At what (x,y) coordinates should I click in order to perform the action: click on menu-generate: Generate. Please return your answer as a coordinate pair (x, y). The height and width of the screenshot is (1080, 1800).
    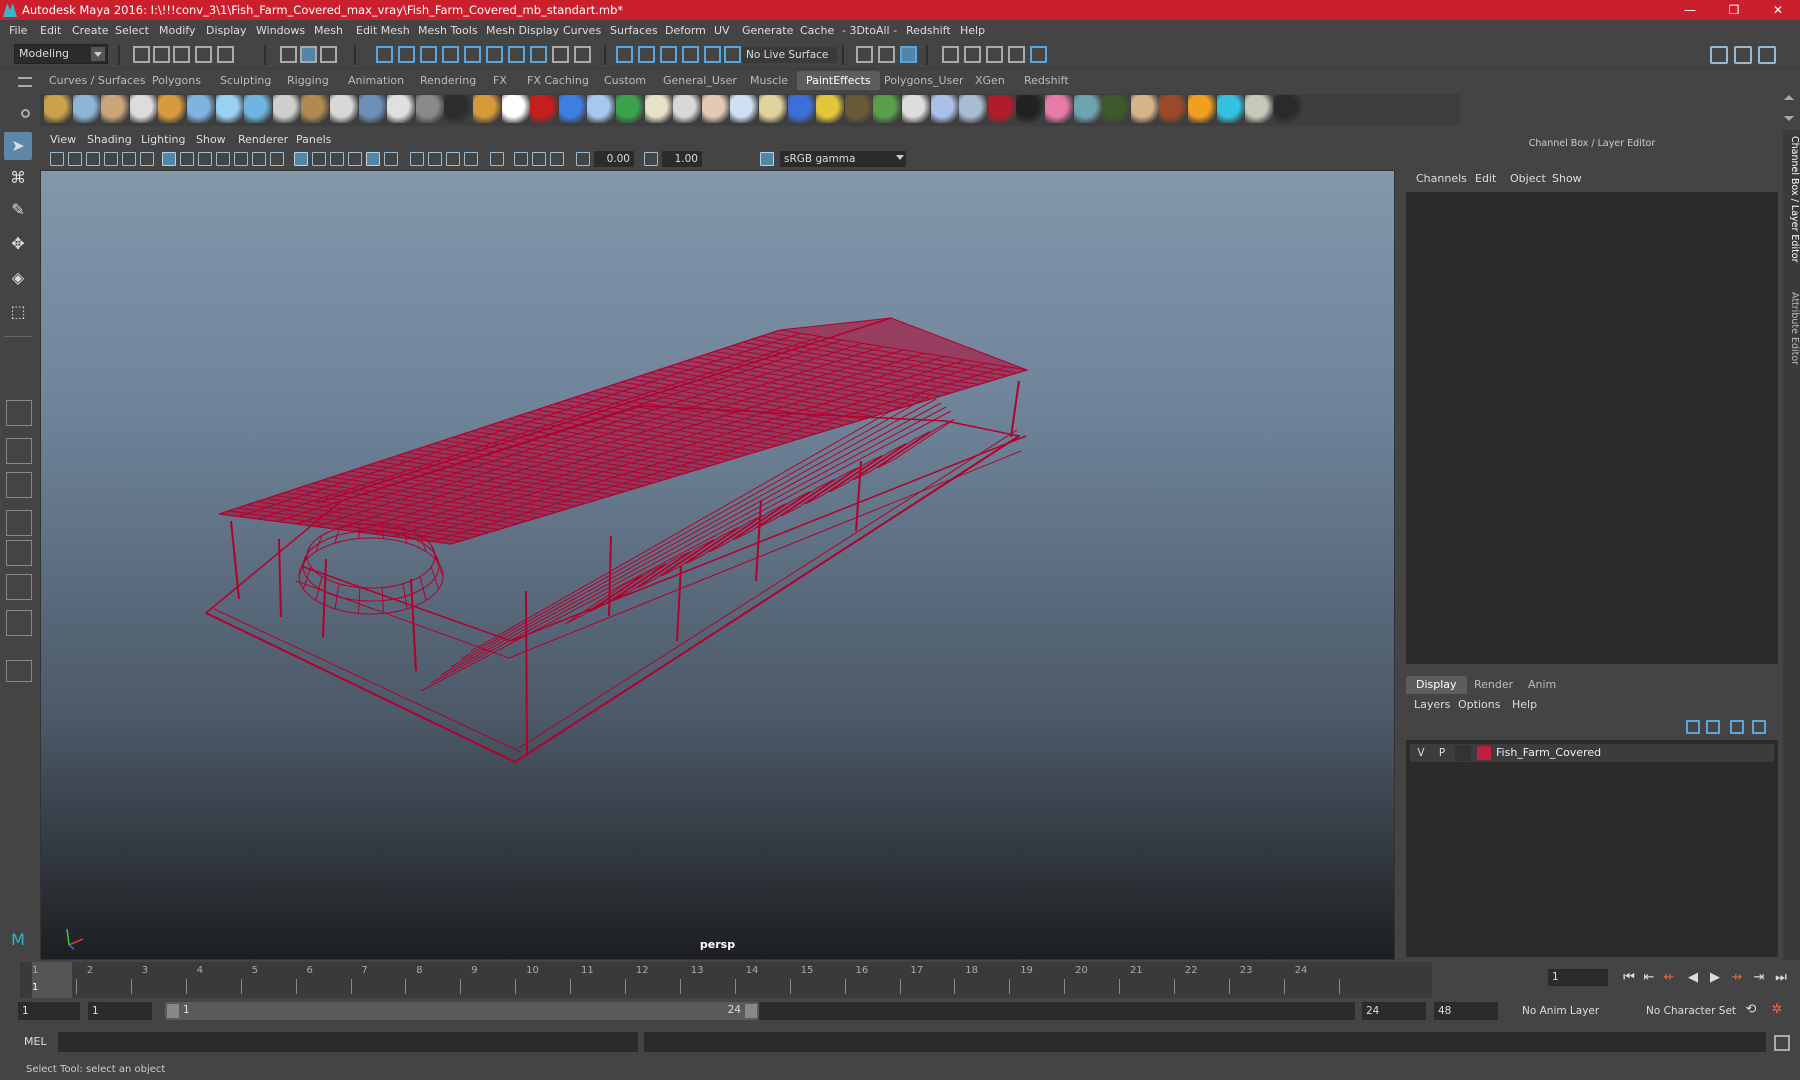
    Looking at the image, I should click on (767, 30).